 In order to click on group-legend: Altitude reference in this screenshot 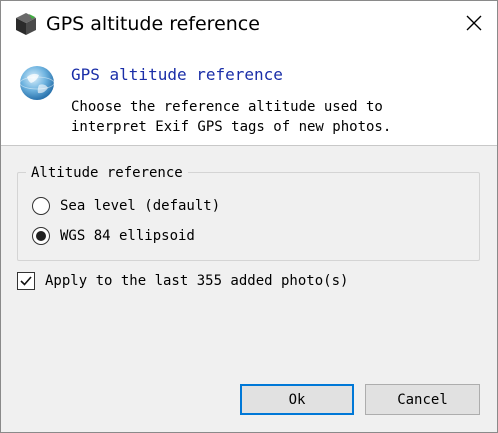, I will do `click(107, 173)`.